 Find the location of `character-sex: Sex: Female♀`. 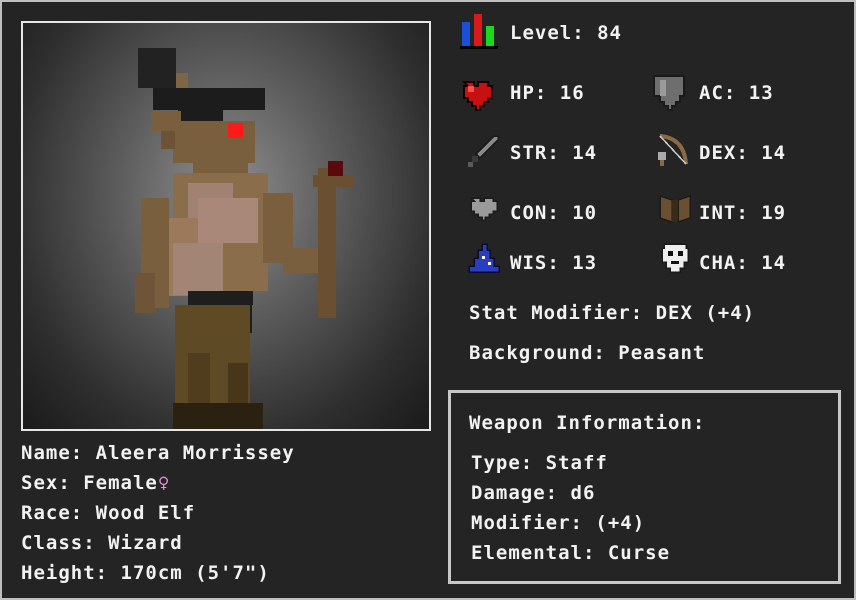

character-sex: Sex: Female♀ is located at coordinates (95, 483).